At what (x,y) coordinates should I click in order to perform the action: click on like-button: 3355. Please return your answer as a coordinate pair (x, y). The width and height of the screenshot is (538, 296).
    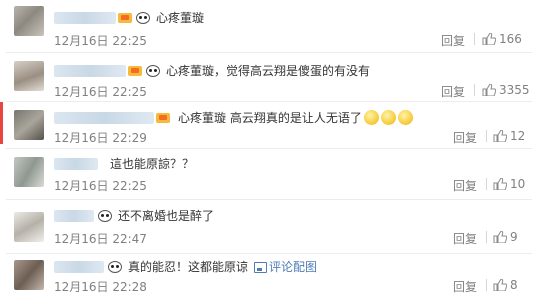
    Looking at the image, I should click on (506, 90).